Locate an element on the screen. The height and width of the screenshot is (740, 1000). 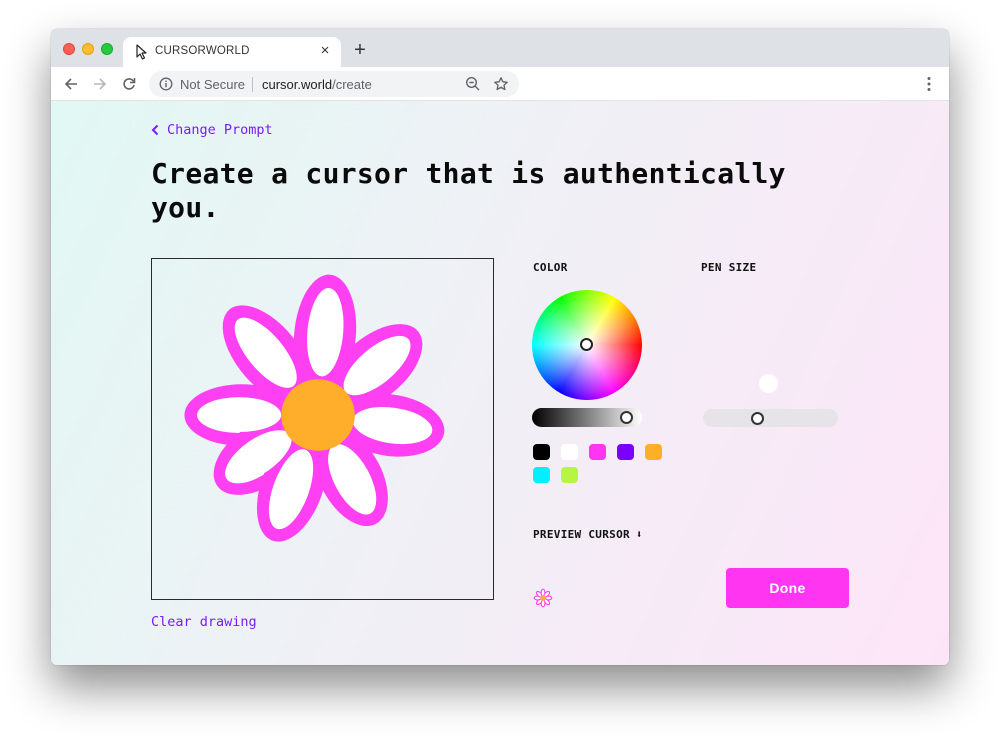
flower-petal-fill is located at coordinates (239, 415).